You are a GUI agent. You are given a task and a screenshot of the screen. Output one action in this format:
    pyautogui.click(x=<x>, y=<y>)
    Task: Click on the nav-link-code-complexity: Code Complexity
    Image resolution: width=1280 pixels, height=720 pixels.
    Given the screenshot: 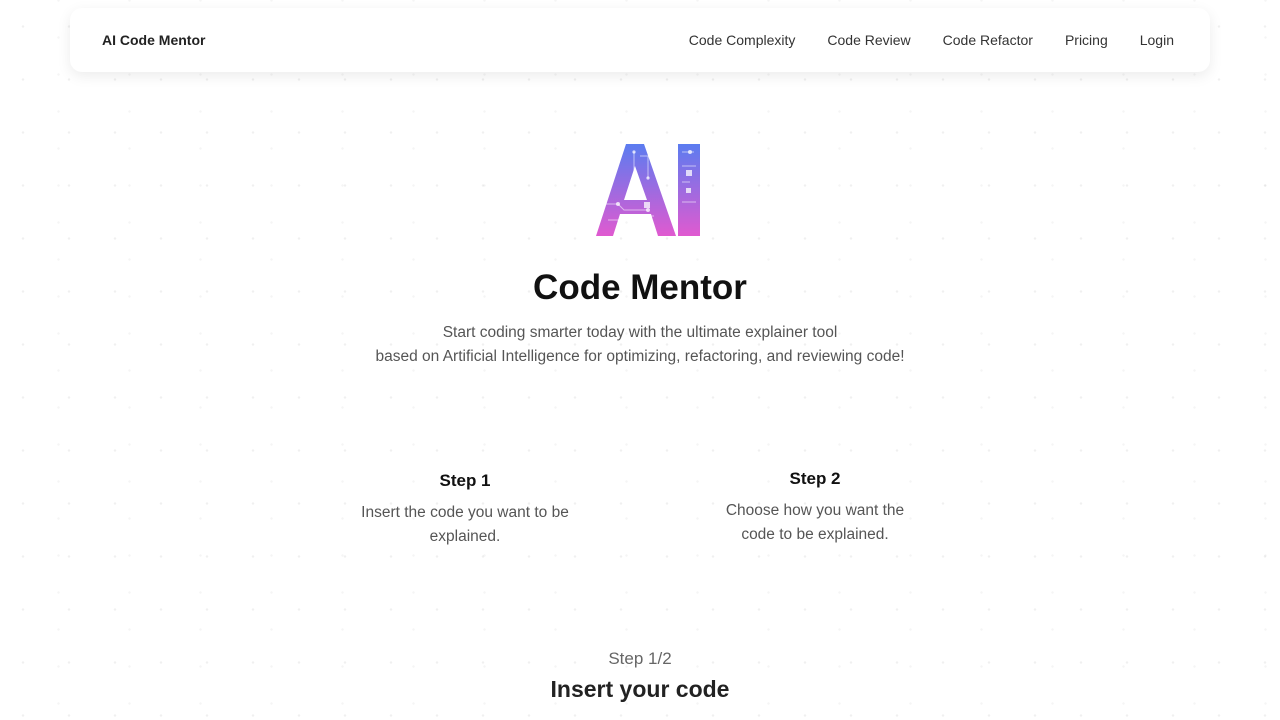 What is the action you would take?
    pyautogui.click(x=742, y=40)
    